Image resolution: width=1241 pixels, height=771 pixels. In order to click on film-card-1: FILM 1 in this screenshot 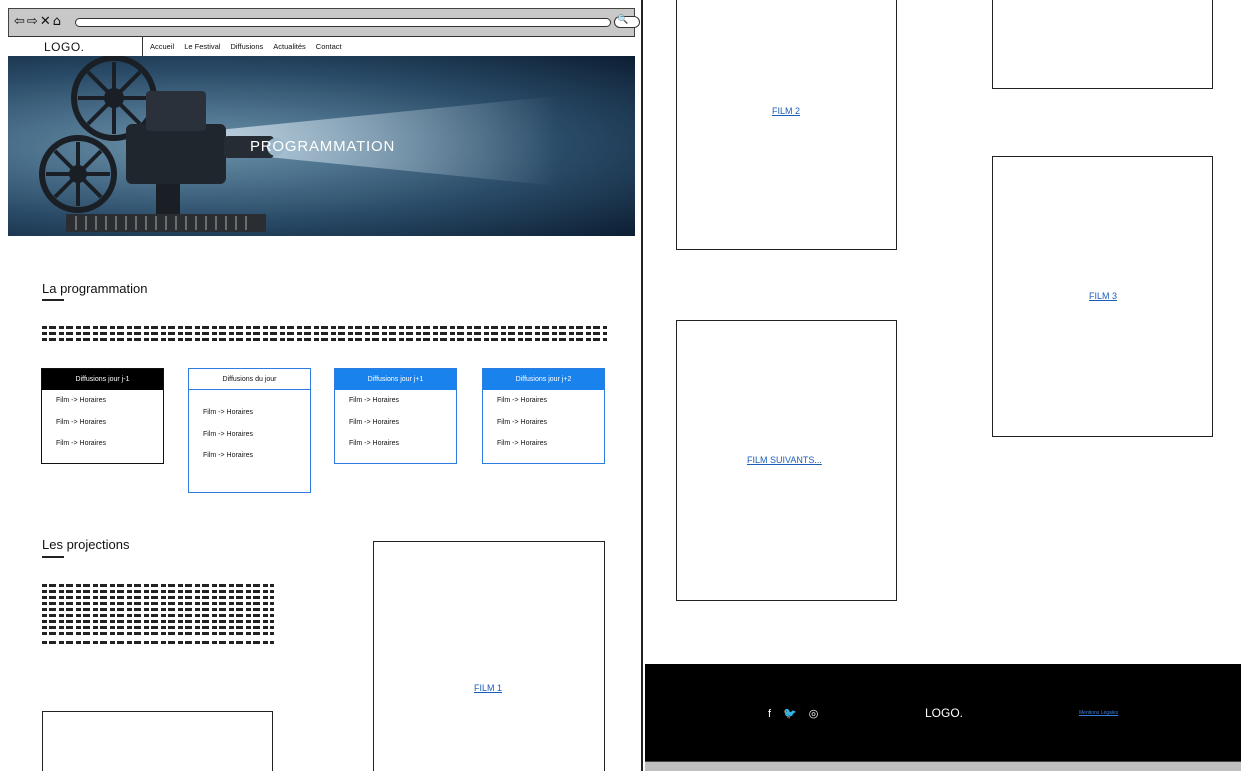, I will do `click(489, 656)`.